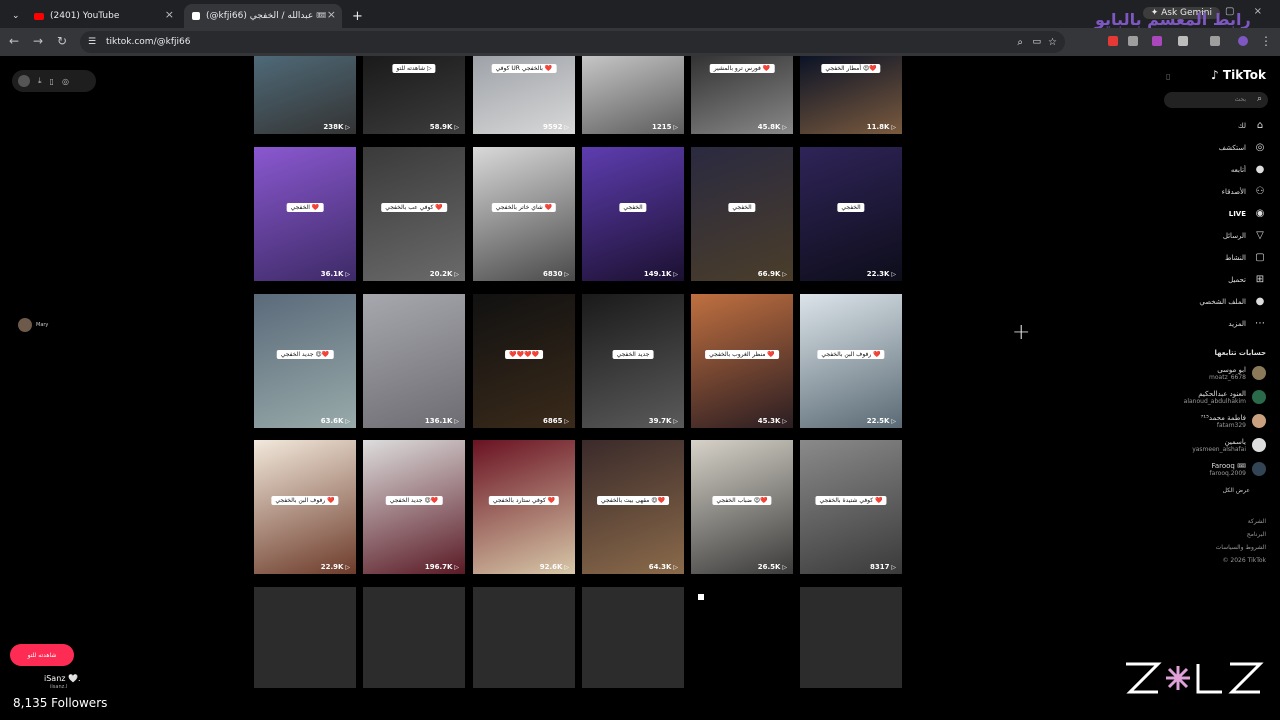 The image size is (1280, 720). I want to click on view-count: 238K, so click(336, 127).